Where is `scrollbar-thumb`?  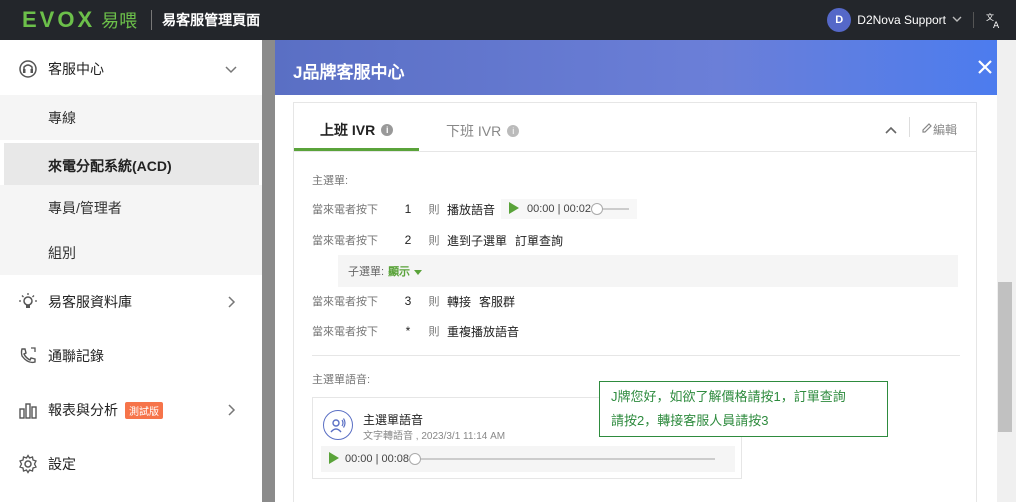
scrollbar-thumb is located at coordinates (1005, 357).